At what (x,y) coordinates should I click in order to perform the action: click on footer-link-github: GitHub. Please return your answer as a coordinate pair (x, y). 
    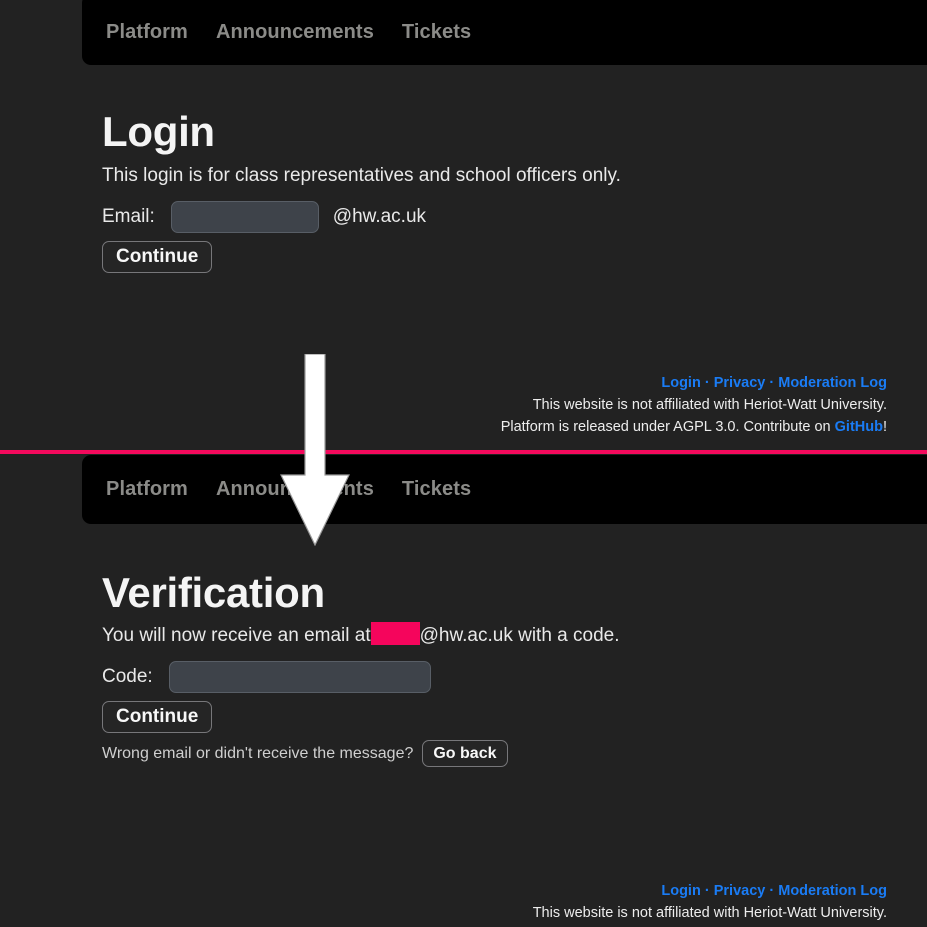
    Looking at the image, I should click on (859, 427).